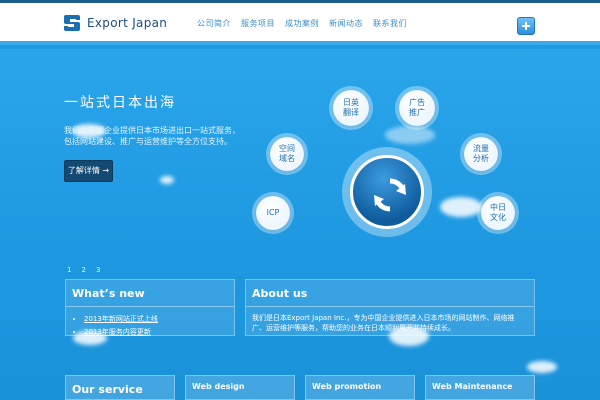 The width and height of the screenshot is (600, 400). I want to click on nav-item-contact: 联系我们, so click(390, 23).